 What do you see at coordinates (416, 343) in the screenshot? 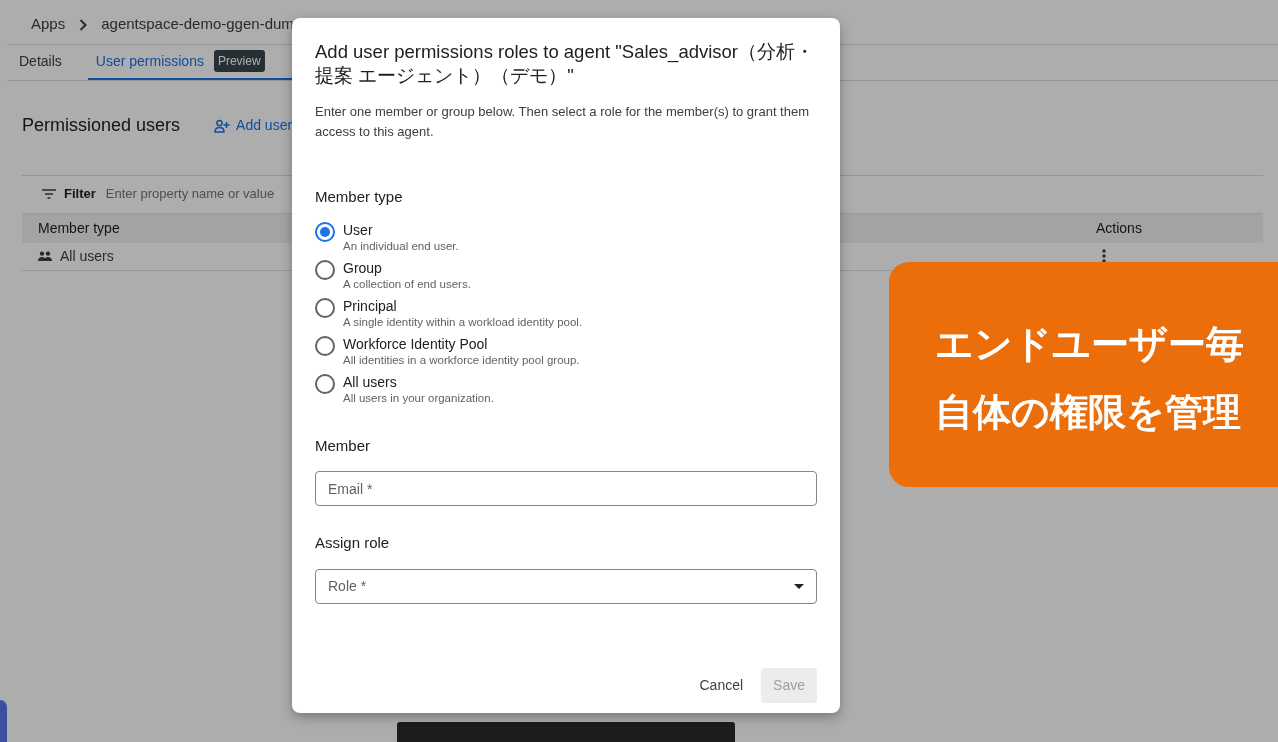
I see `option-label: Workforce Identity Pool` at bounding box center [416, 343].